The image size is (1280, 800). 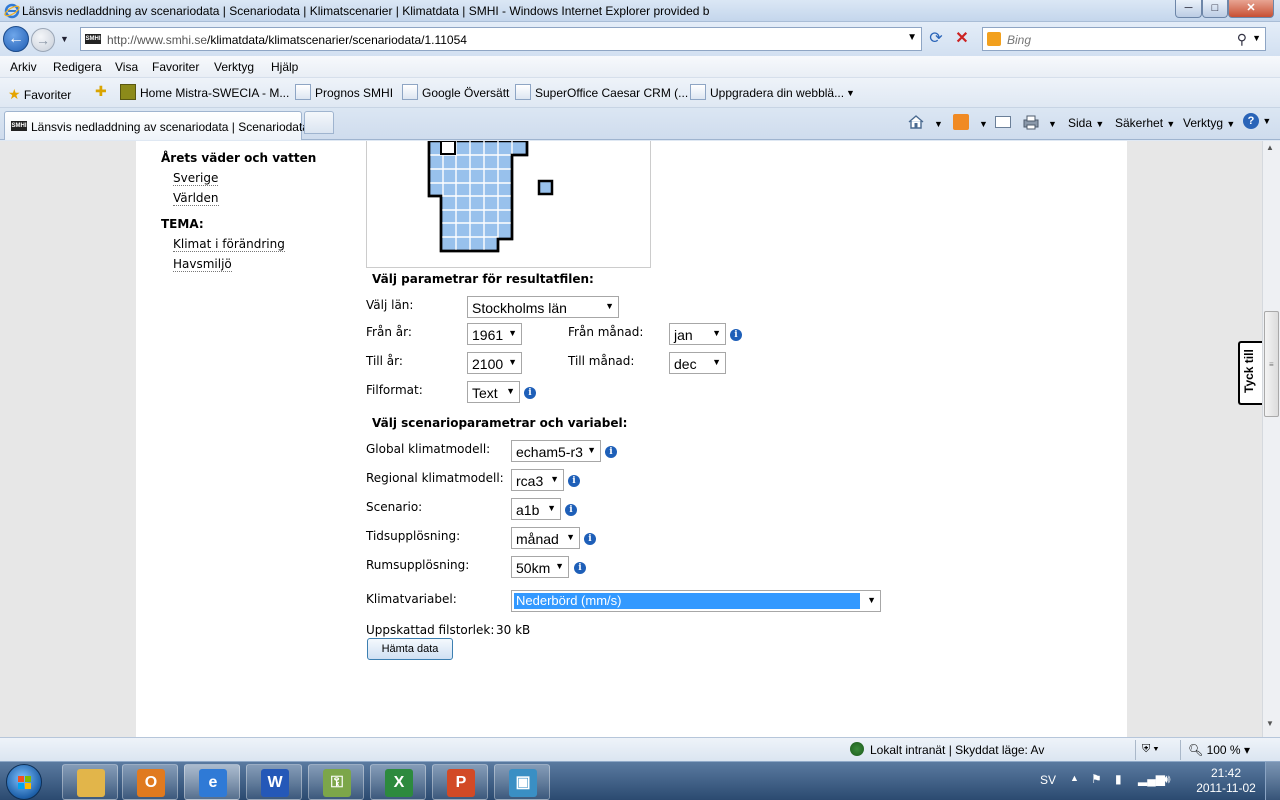 I want to click on search-box: Bing ⚲ ▼, so click(x=1124, y=39).